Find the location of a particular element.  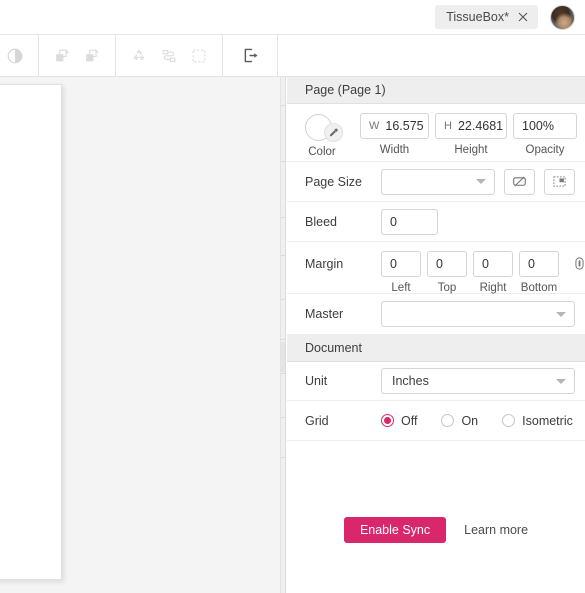

margin-right-caption: Right is located at coordinates (493, 288).